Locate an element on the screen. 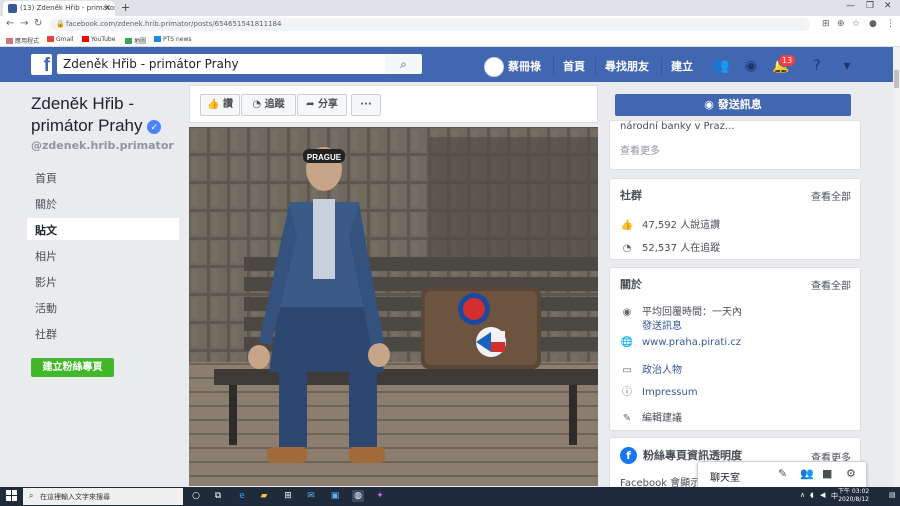 This screenshot has width=900, height=506. avatar is located at coordinates (494, 67).